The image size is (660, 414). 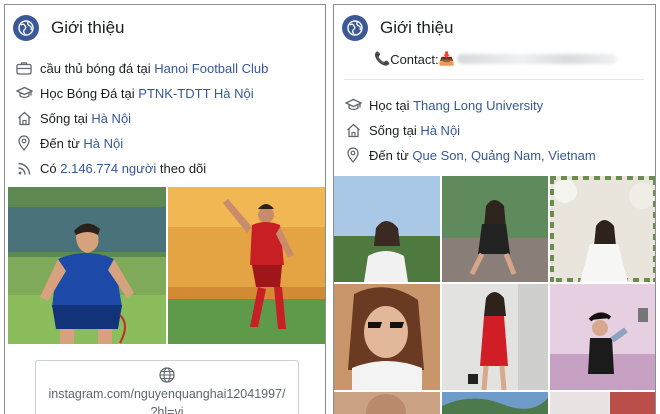 What do you see at coordinates (440, 130) in the screenshot?
I see `right-lives-place-link: Hà Nội` at bounding box center [440, 130].